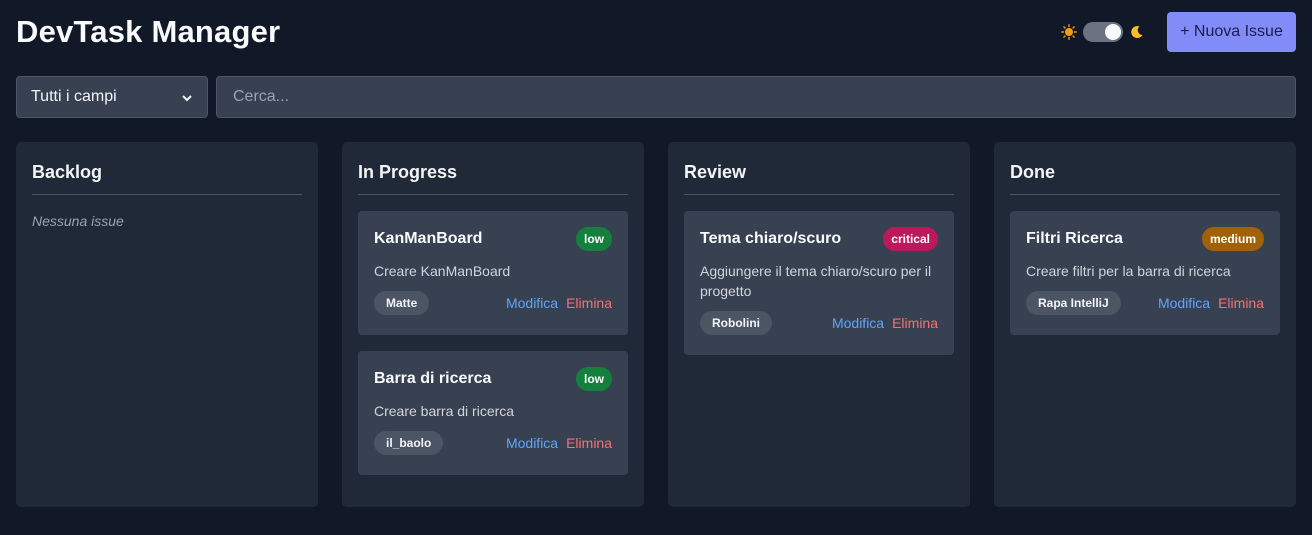 Image resolution: width=1312 pixels, height=535 pixels. I want to click on card-header: Filtri Ricerca medium, so click(1145, 239).